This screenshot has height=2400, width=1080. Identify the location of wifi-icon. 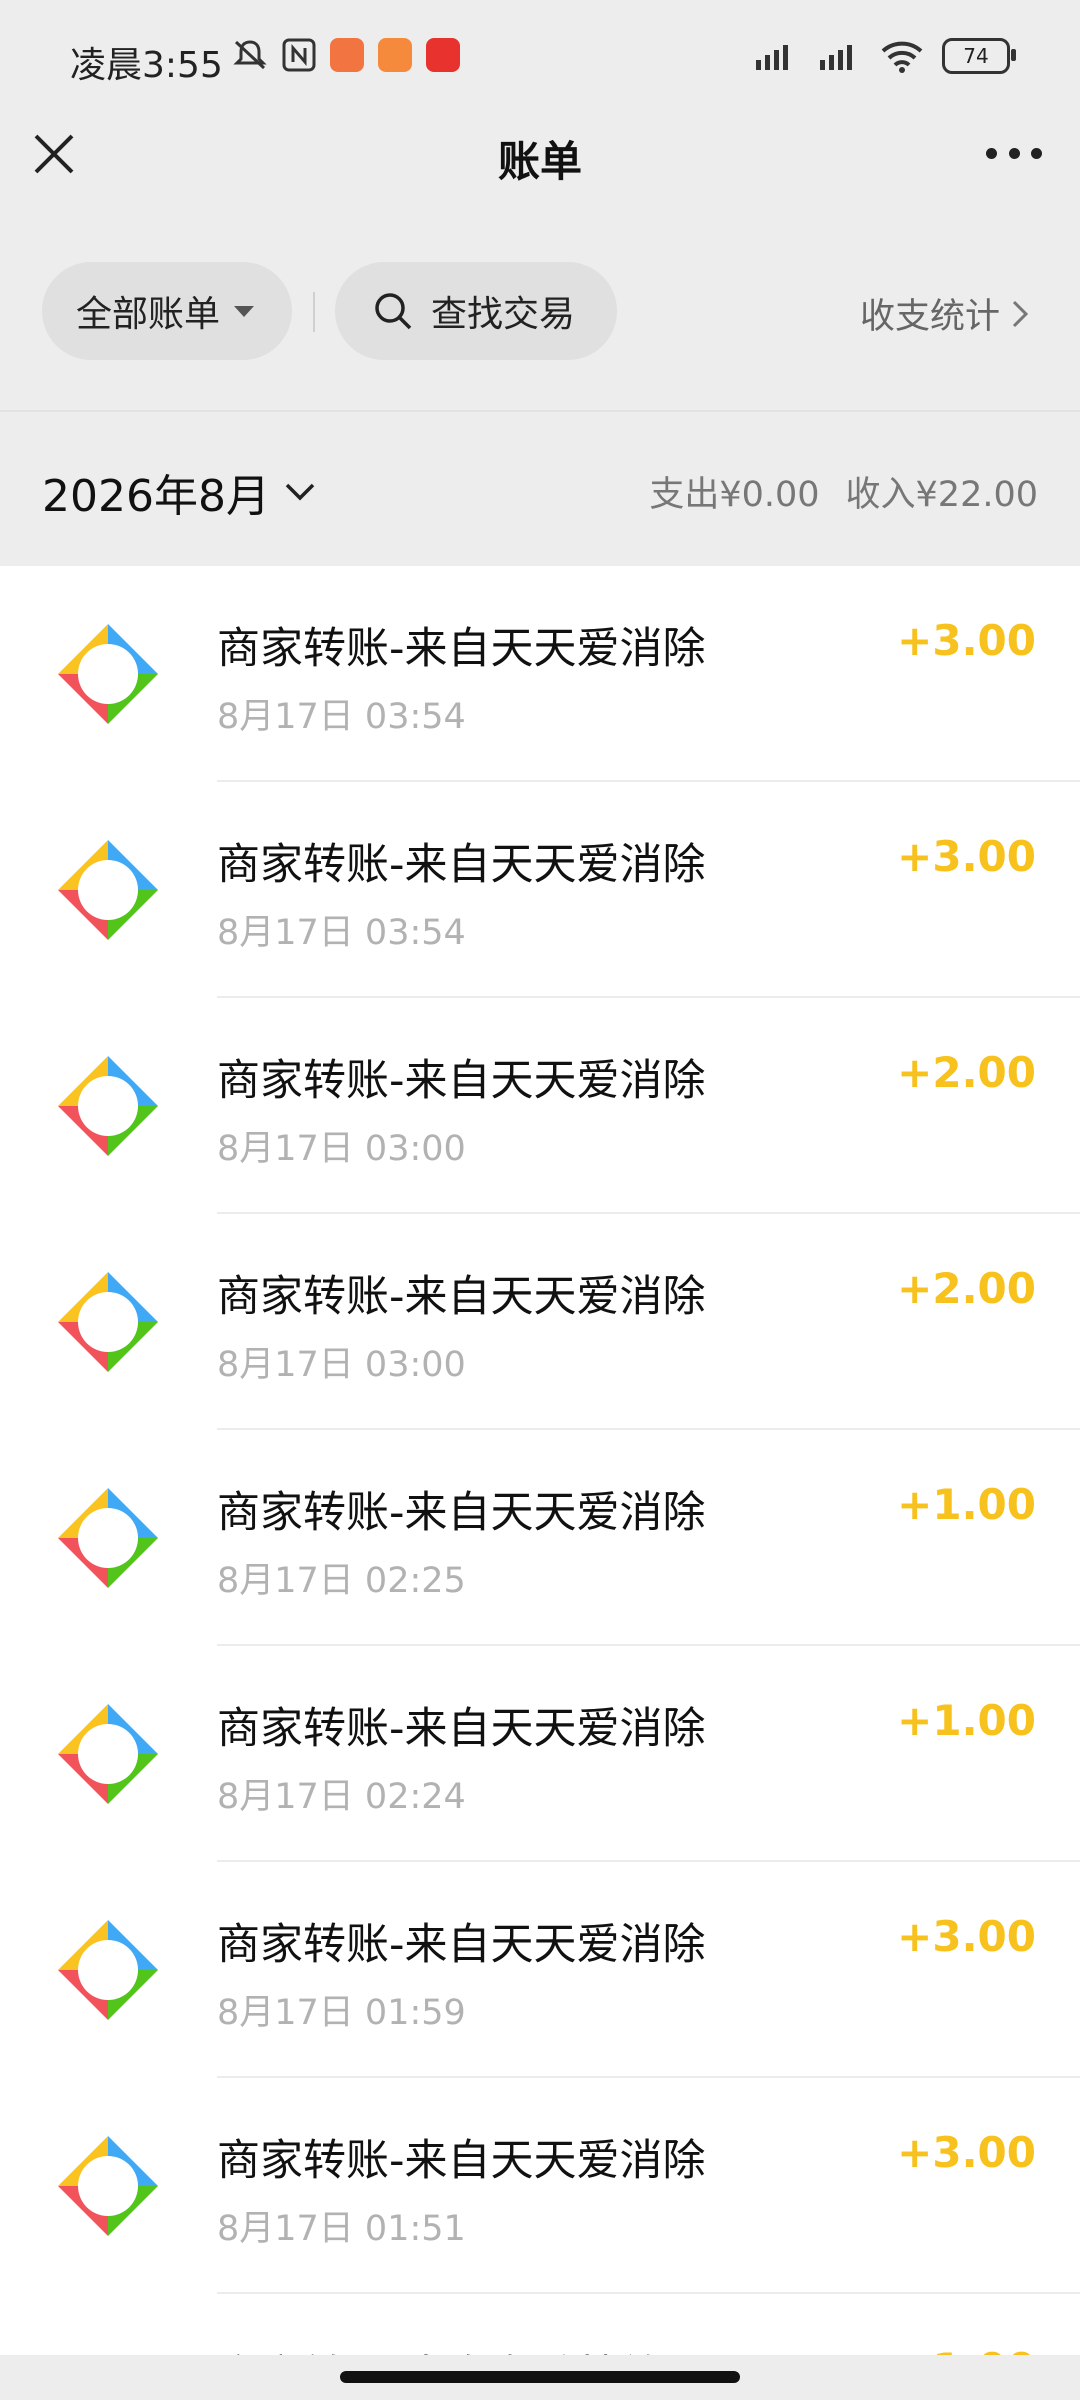
(902, 57).